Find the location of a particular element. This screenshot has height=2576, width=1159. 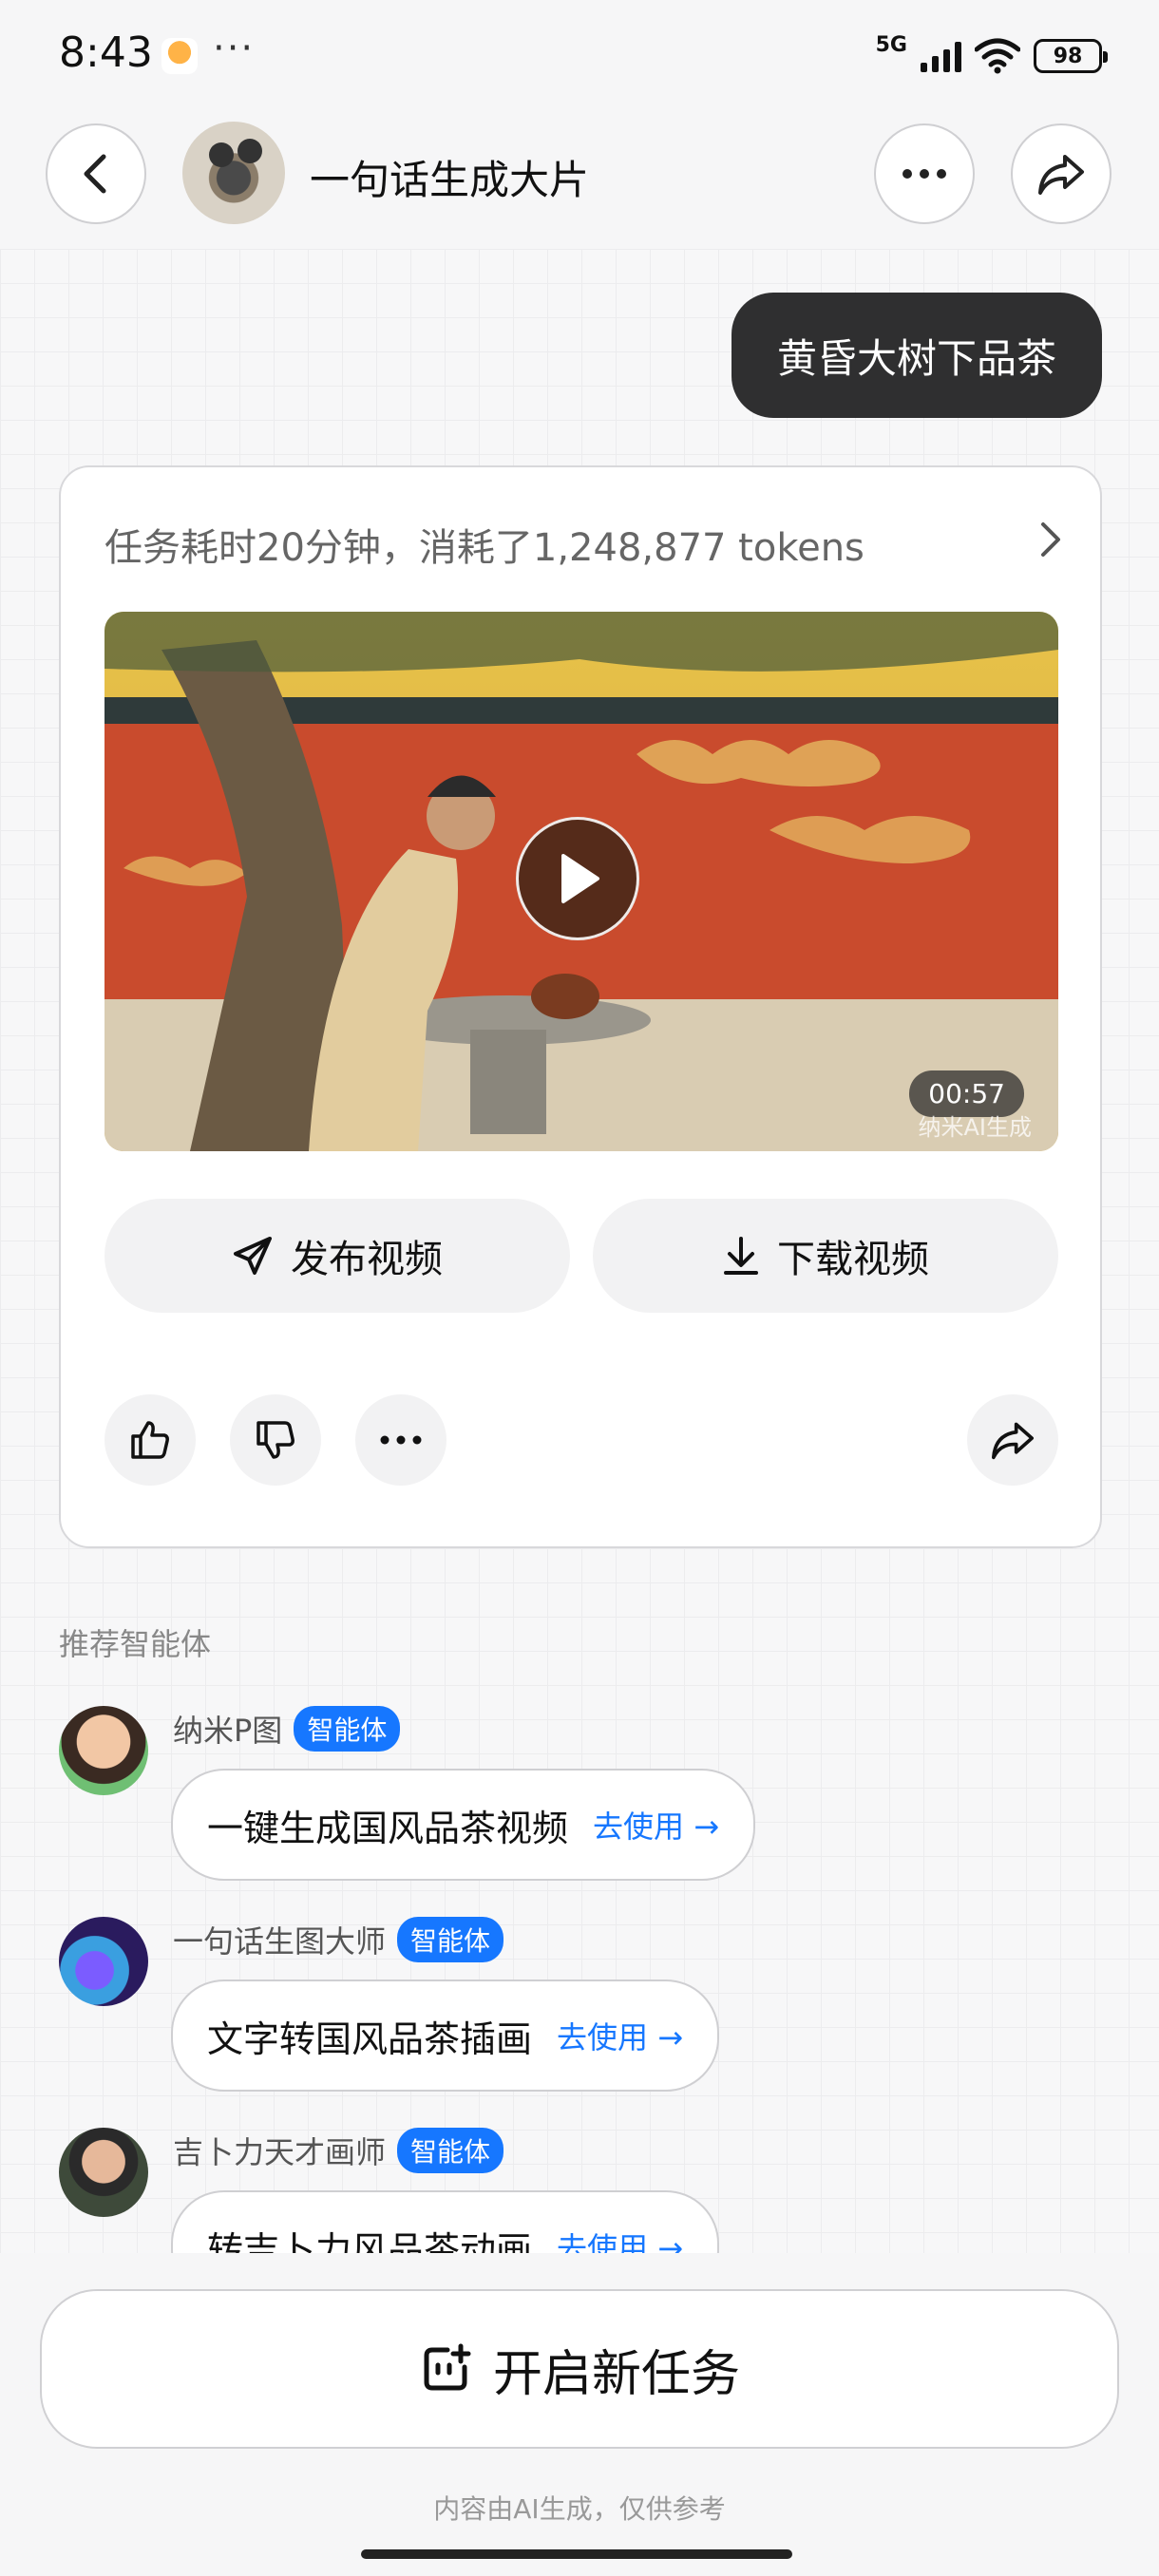

bottom-bar: 开启新任务 内容由AI生成，仅供参考 is located at coordinates (579, 2414).